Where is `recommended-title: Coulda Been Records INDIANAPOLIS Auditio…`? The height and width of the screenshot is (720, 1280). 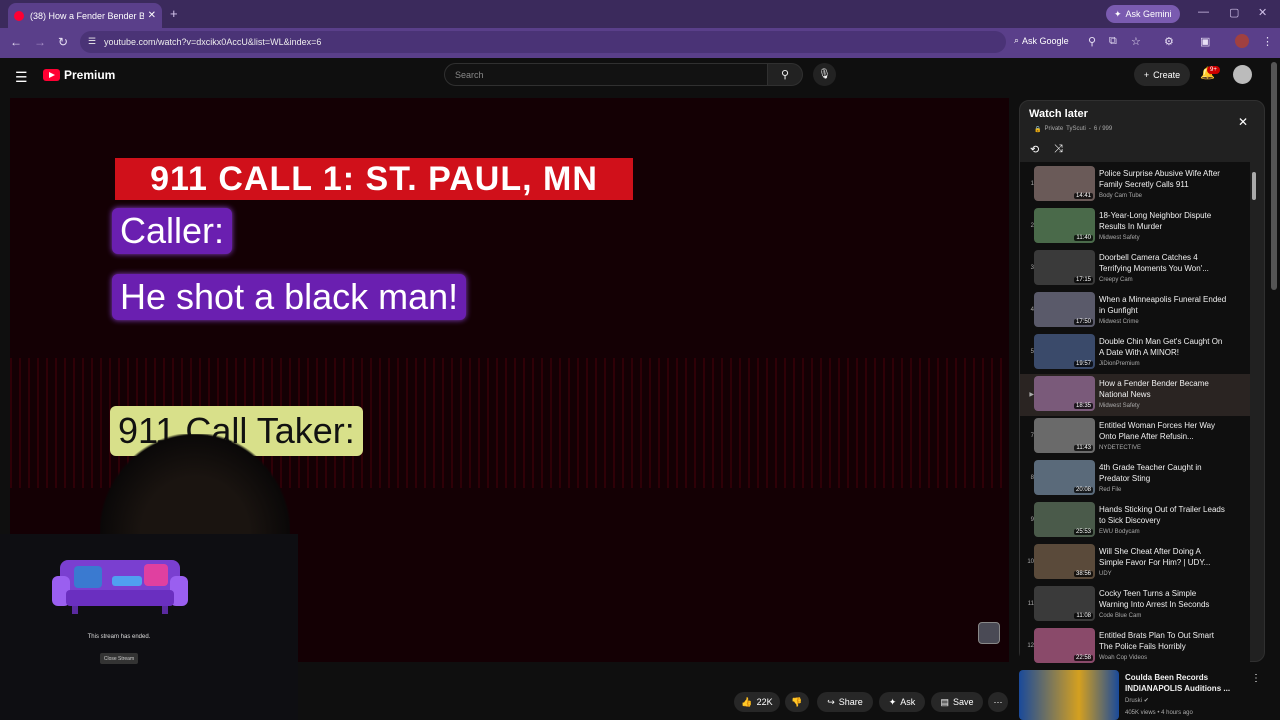
recommended-title: Coulda Been Records INDIANAPOLIS Auditio… is located at coordinates (1187, 683).